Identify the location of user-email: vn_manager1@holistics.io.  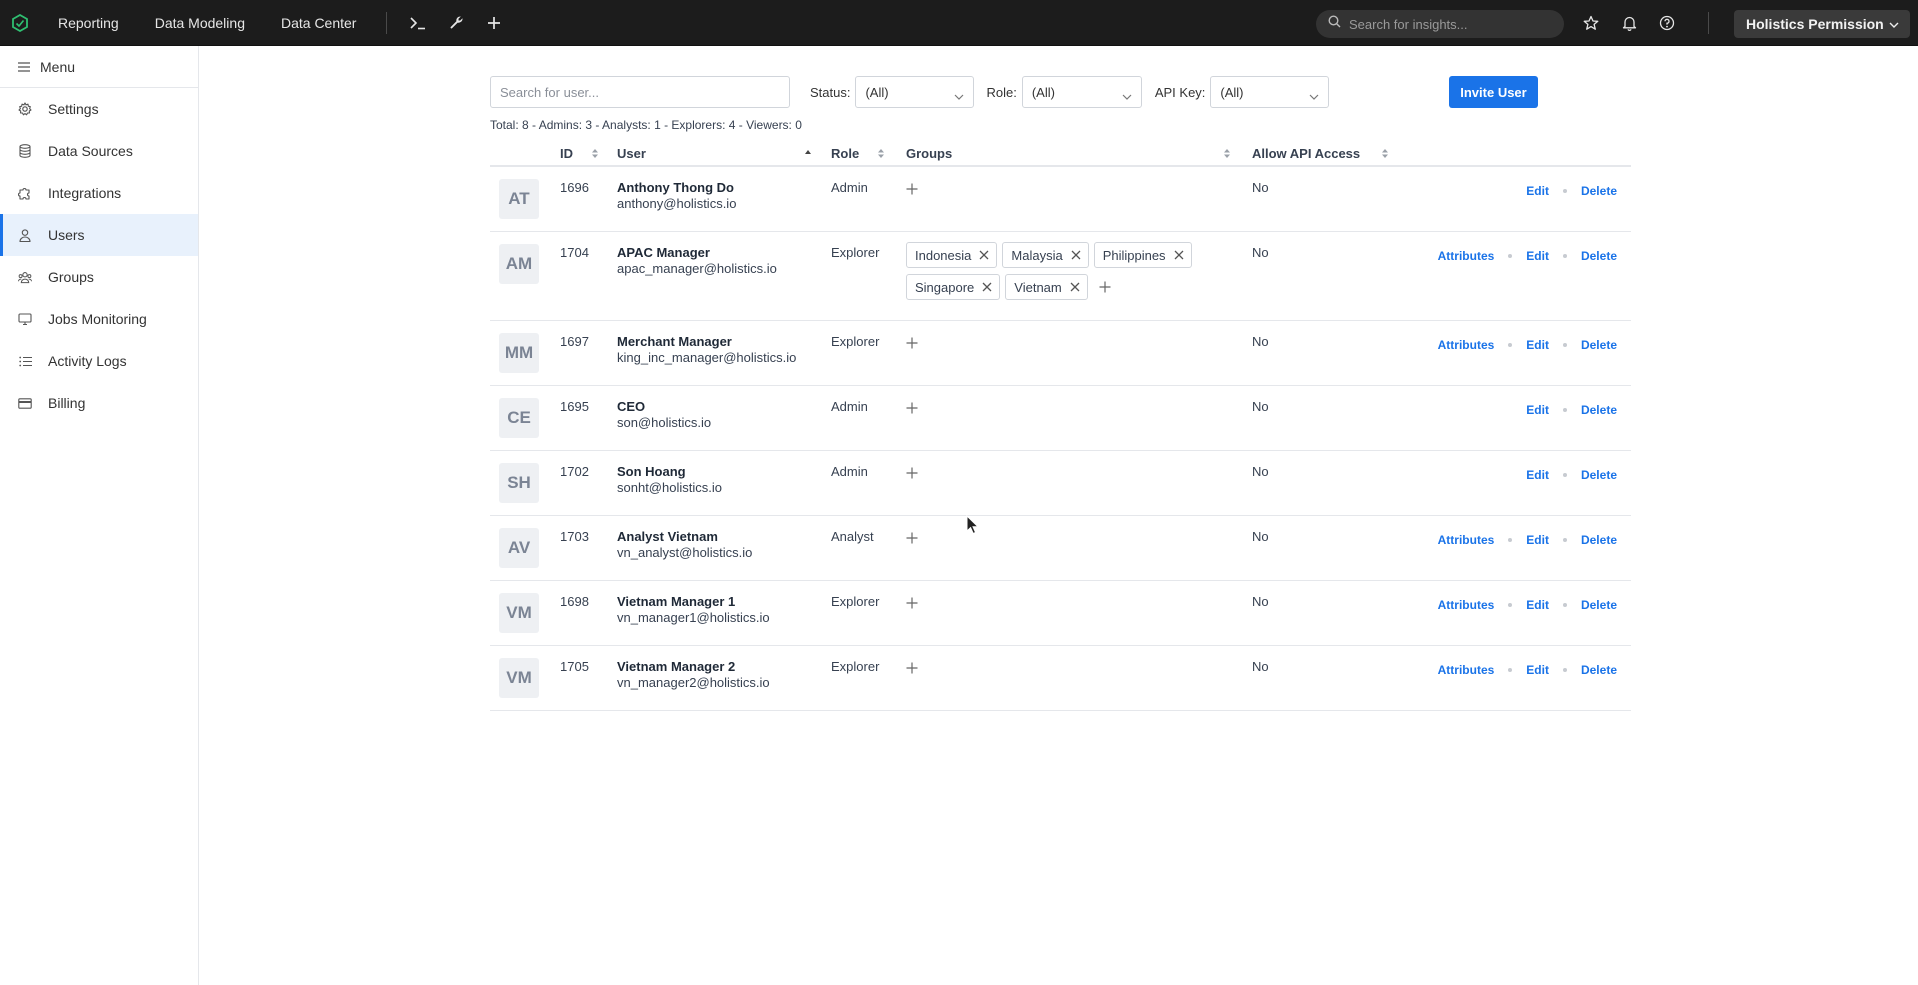
(693, 617).